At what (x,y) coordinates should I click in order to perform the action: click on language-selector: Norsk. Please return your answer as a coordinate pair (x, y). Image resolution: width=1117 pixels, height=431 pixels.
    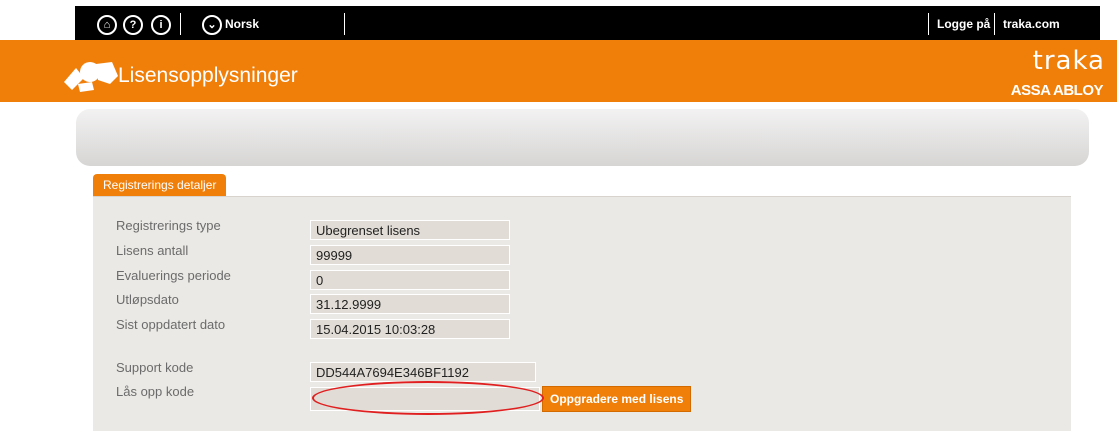
    Looking at the image, I should click on (242, 24).